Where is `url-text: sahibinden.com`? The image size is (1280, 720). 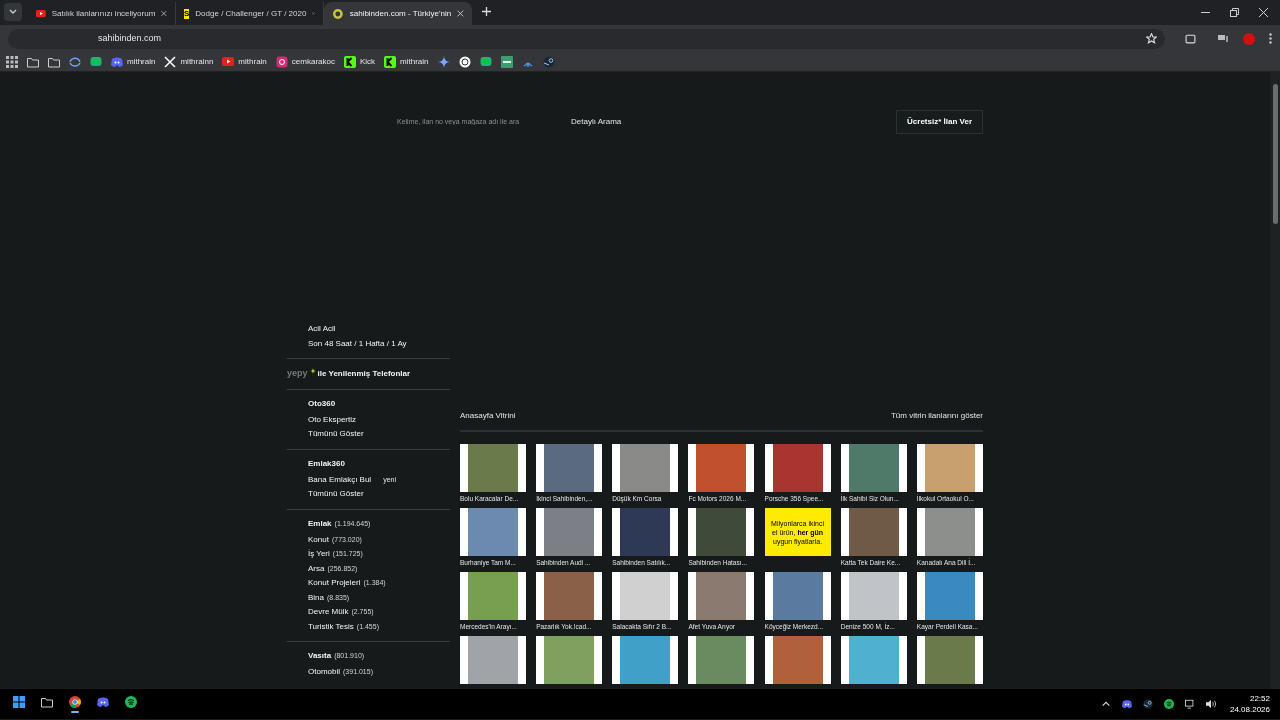
url-text: sahibinden.com is located at coordinates (130, 38).